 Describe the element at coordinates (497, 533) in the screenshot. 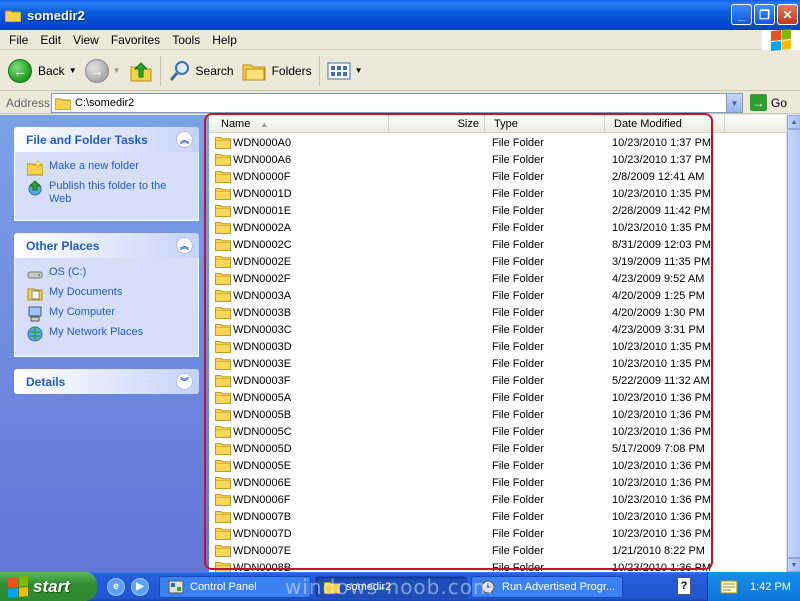

I see `table-row: WDN0007D File Folder 10/23/2010 1:36 PM` at that location.